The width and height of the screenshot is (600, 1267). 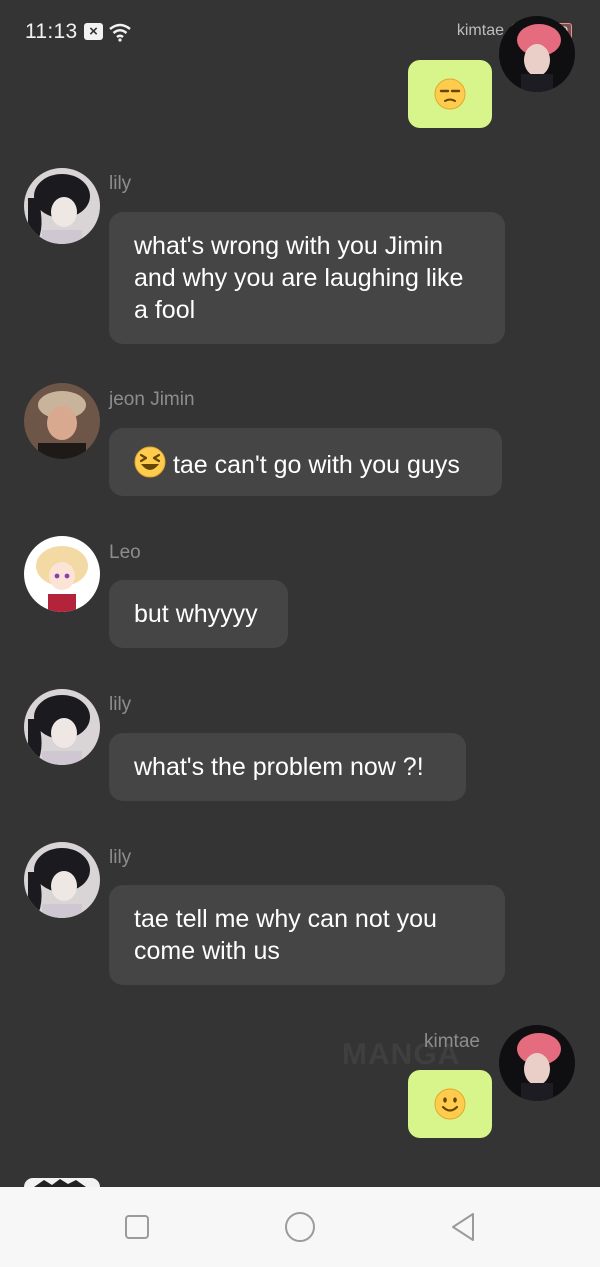 I want to click on system-nav-bar, so click(x=300, y=1227).